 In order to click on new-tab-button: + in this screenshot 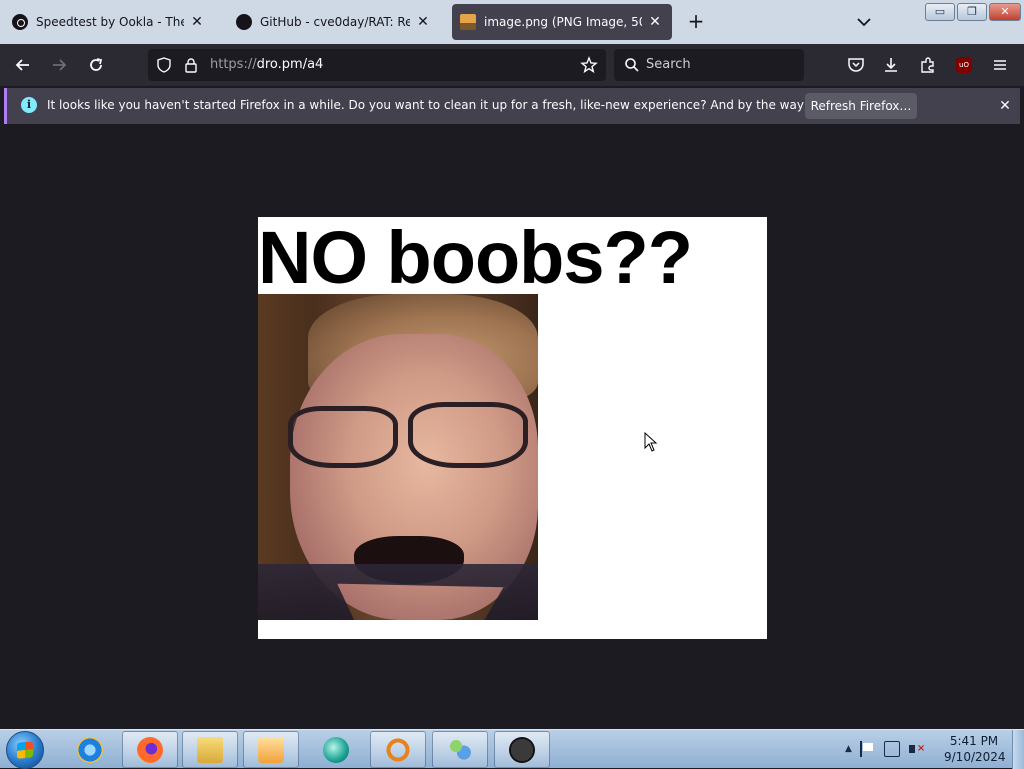, I will do `click(696, 22)`.